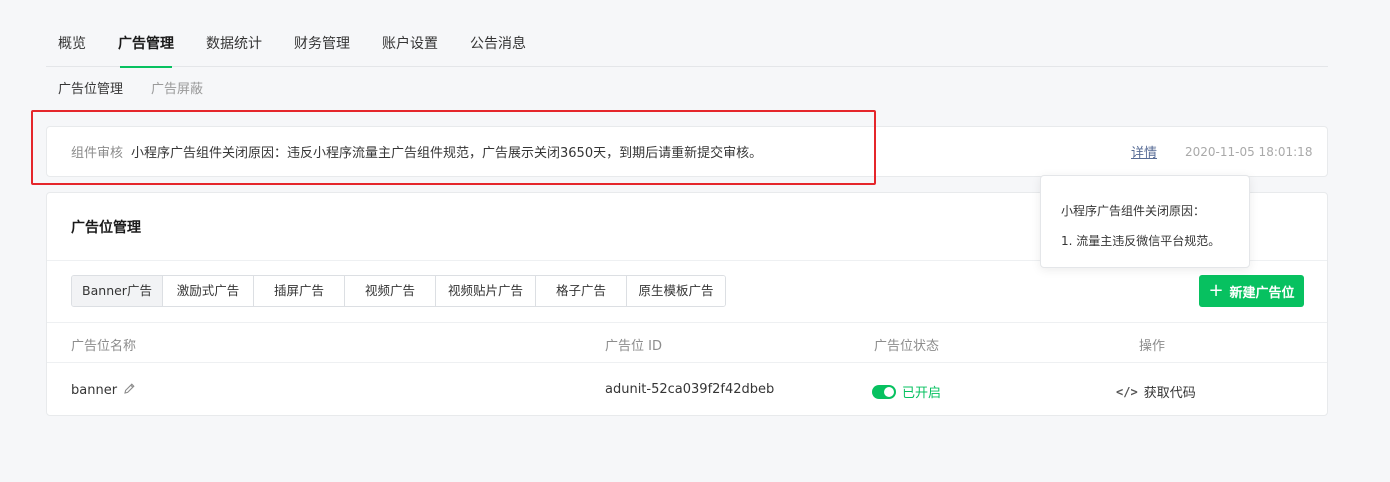 Image resolution: width=1390 pixels, height=482 pixels. I want to click on get-code-label: 获取代码, so click(1169, 393).